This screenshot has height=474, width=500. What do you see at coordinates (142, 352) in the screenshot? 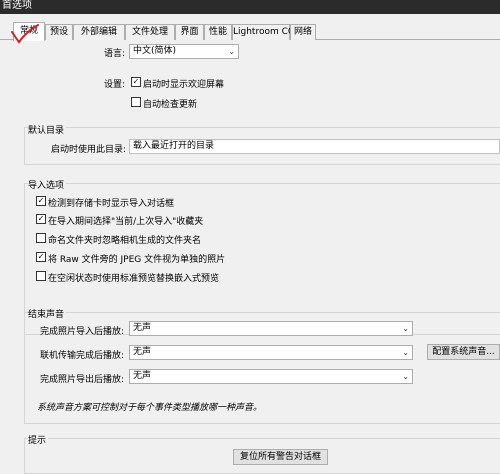
I see `tether-sound-value: 无声` at bounding box center [142, 352].